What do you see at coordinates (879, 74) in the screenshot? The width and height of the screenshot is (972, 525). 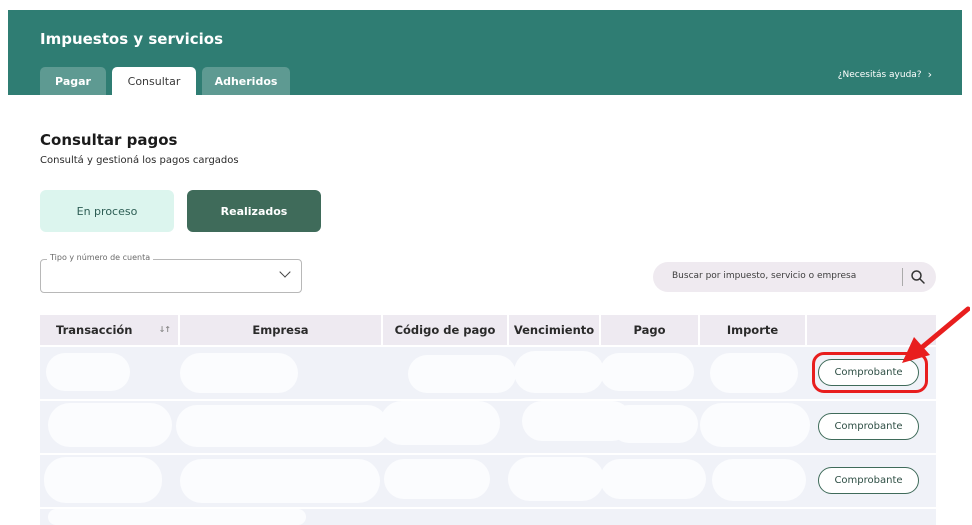 I see `help-link-label: ¿Necesitás ayuda?` at bounding box center [879, 74].